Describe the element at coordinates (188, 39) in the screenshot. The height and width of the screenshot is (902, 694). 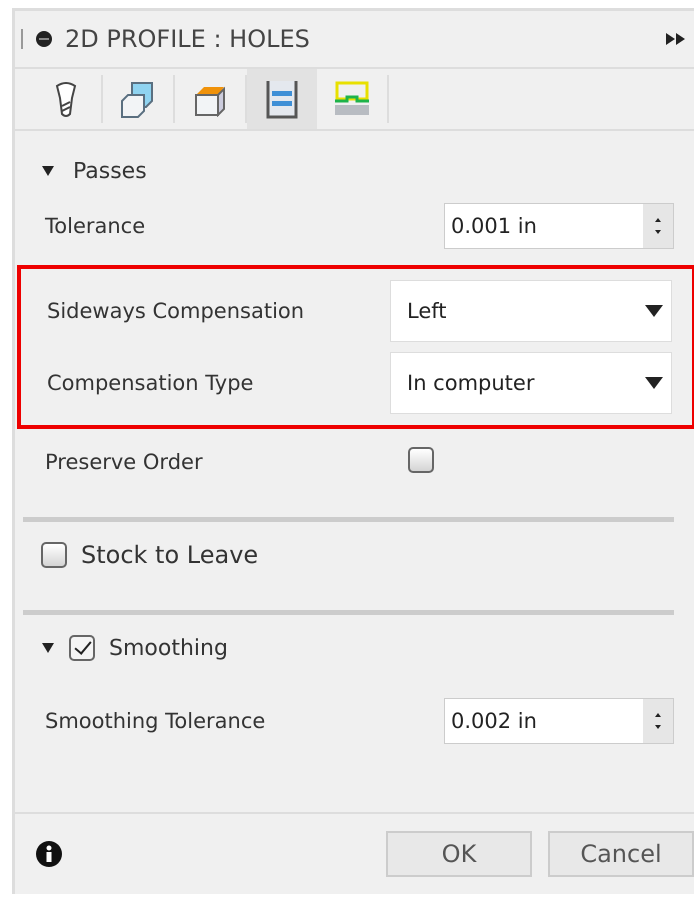
I see `window-title: 2D PROFILE : HOLES` at that location.